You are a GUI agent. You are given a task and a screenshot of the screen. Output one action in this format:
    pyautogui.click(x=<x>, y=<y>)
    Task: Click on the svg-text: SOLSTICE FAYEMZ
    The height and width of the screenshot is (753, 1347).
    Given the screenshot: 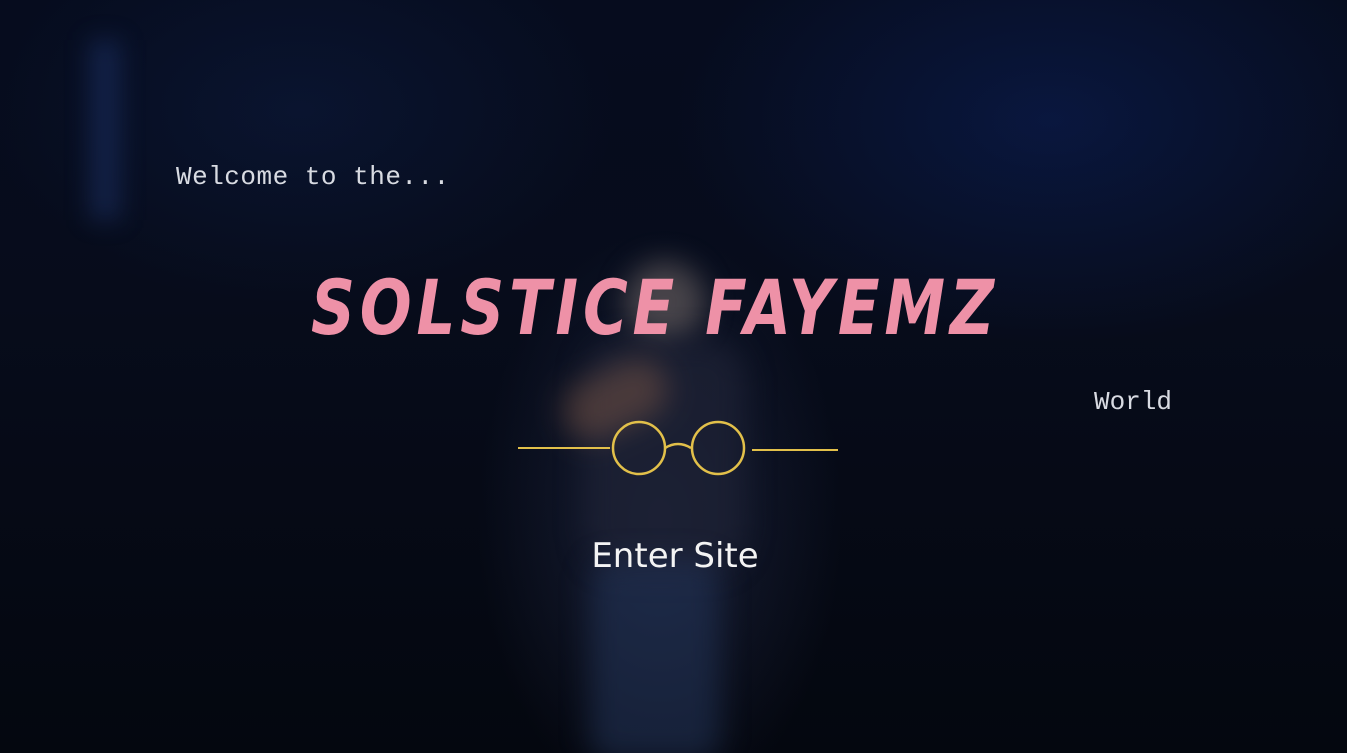 What is the action you would take?
    pyautogui.click(x=655, y=307)
    